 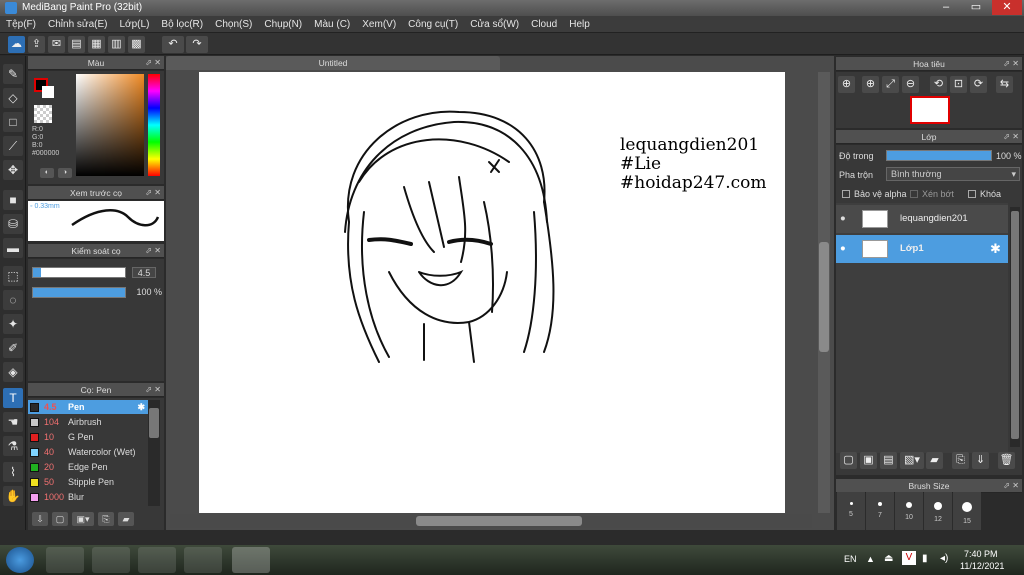 I want to click on add-layer-menu-icon: ▧▾, so click(x=912, y=460).